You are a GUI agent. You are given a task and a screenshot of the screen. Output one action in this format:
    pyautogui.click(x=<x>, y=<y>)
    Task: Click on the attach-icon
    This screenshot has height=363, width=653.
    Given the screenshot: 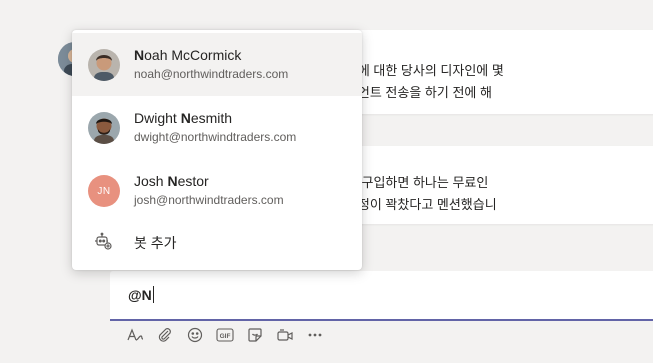 What is the action you would take?
    pyautogui.click(x=165, y=335)
    